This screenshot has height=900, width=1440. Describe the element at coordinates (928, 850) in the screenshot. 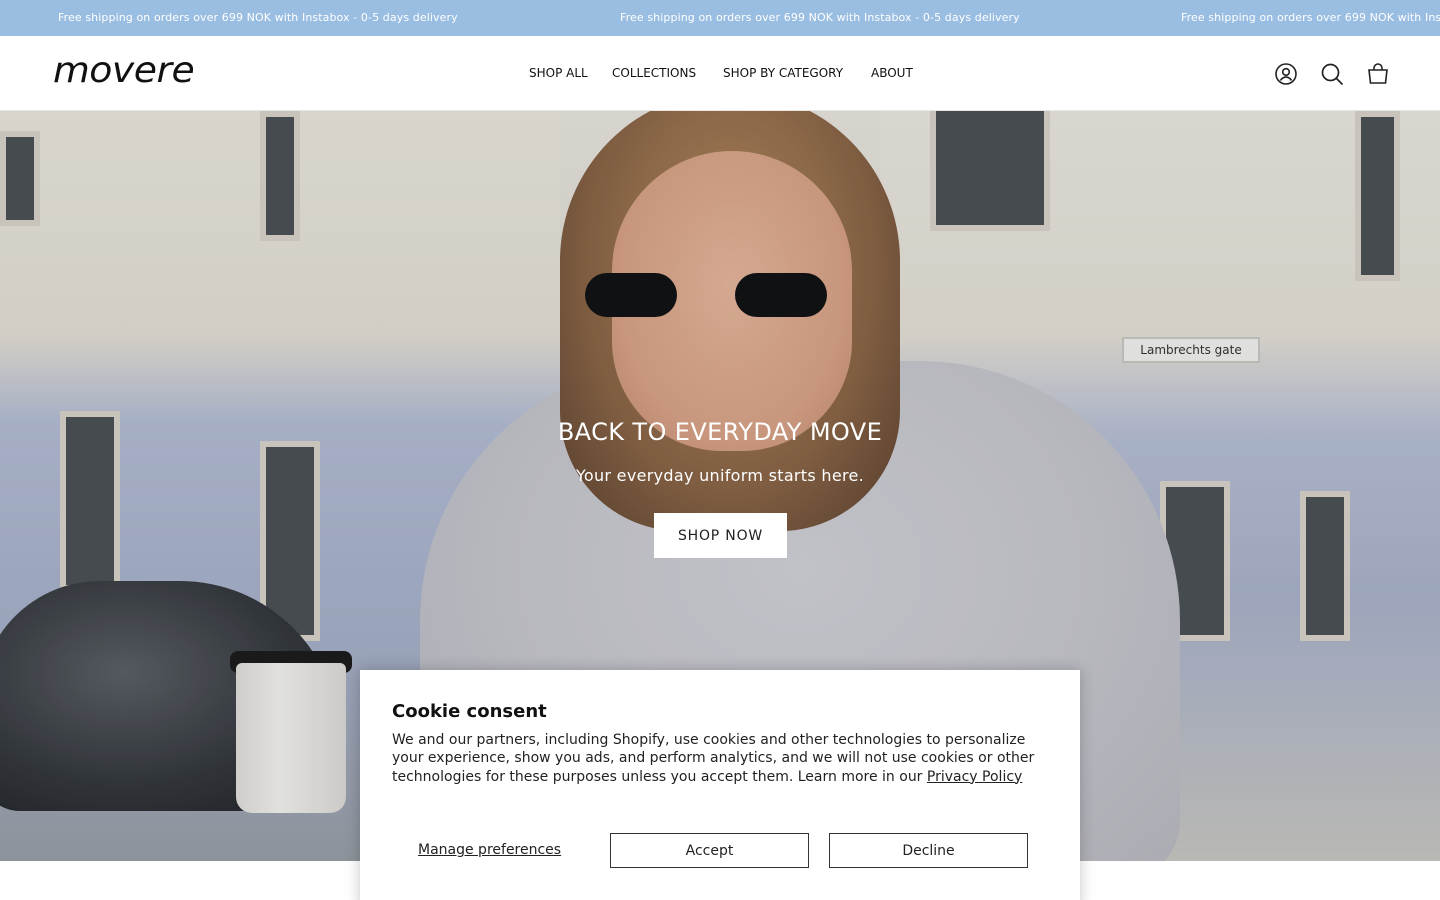

I see `decline-button: Decline` at that location.